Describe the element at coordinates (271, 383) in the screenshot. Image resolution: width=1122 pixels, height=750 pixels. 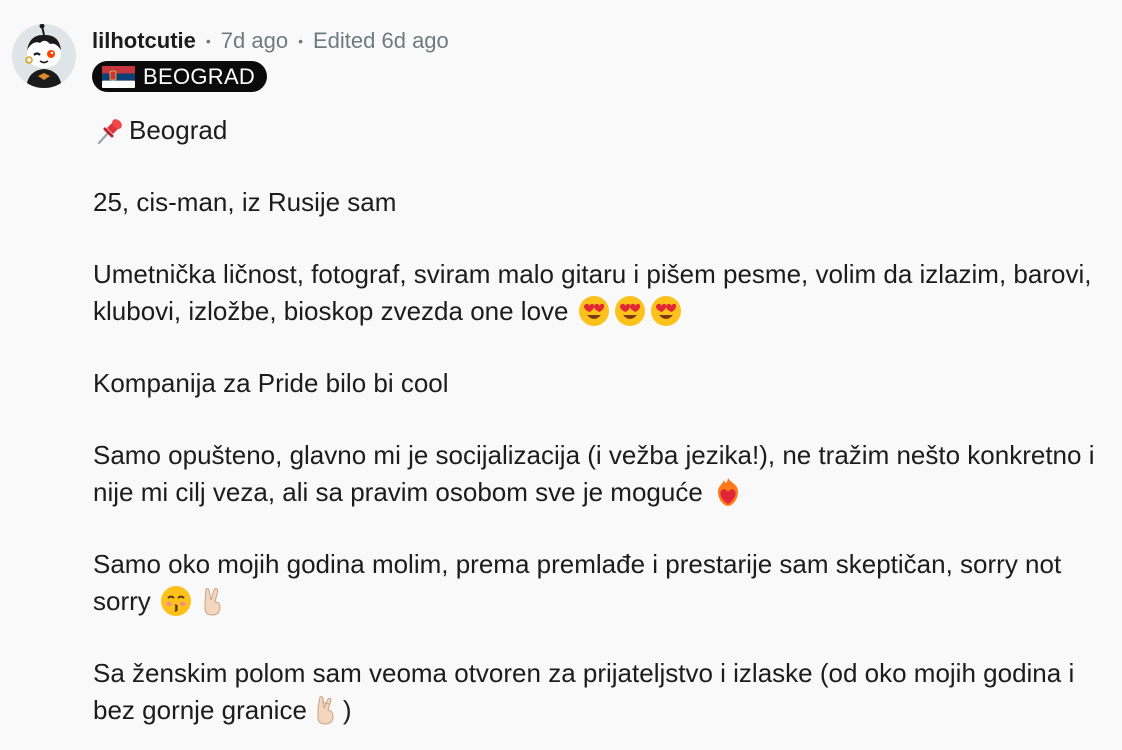
I see `paragraph-text: Kompanija za Pride bilo bi cool` at that location.